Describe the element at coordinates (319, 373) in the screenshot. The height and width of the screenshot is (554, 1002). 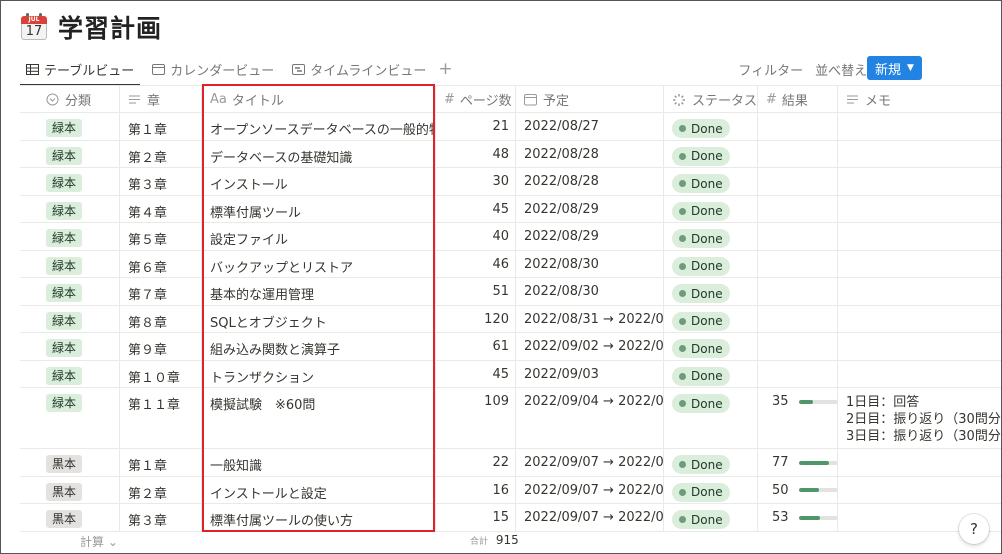
I see `cell-title: トランザクション` at that location.